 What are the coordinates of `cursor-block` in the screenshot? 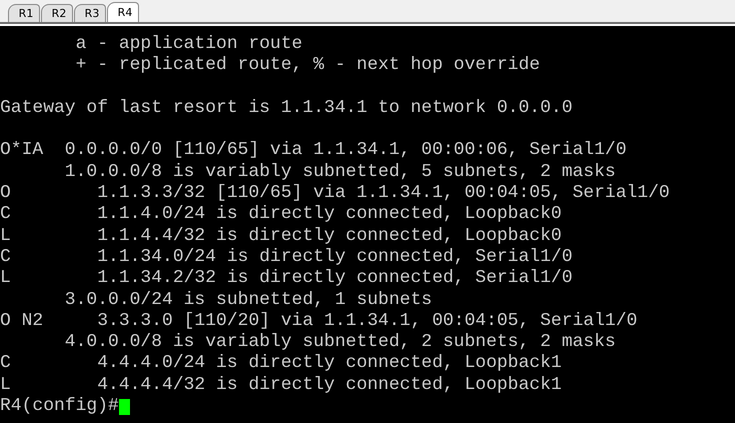 It's located at (124, 406).